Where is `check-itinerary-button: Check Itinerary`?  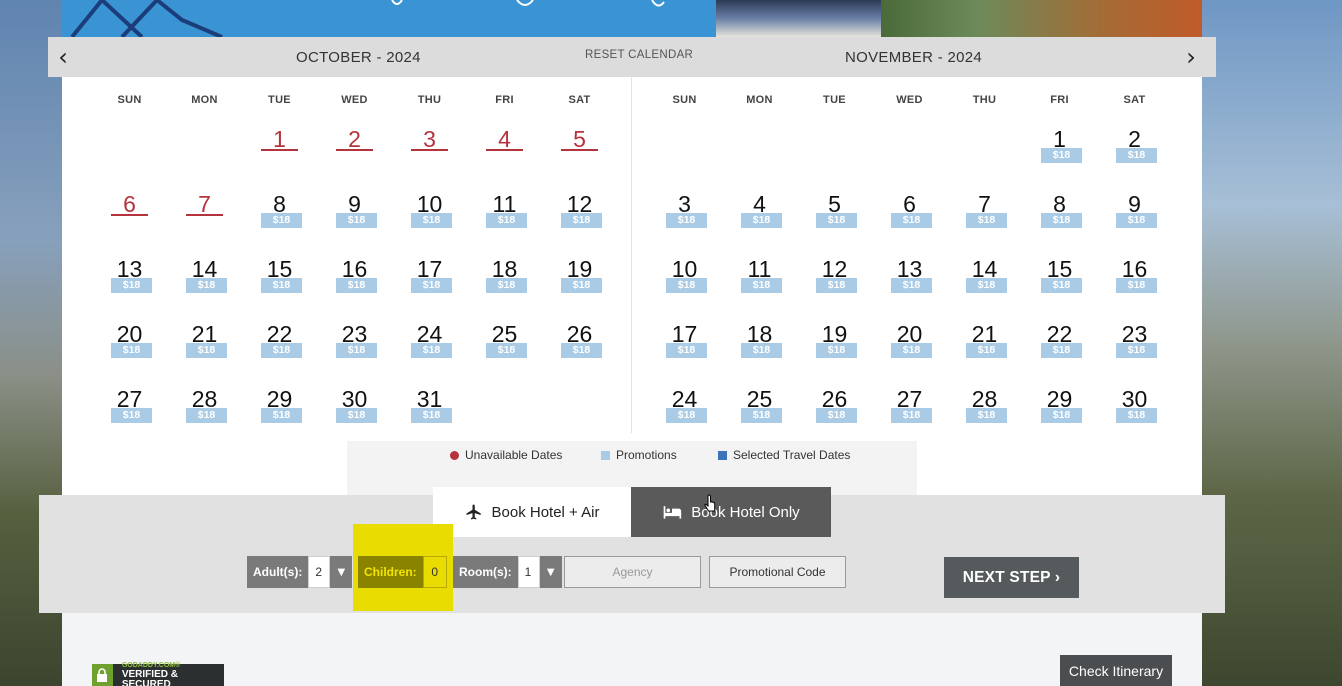
check-itinerary-button: Check Itinerary is located at coordinates (1116, 670).